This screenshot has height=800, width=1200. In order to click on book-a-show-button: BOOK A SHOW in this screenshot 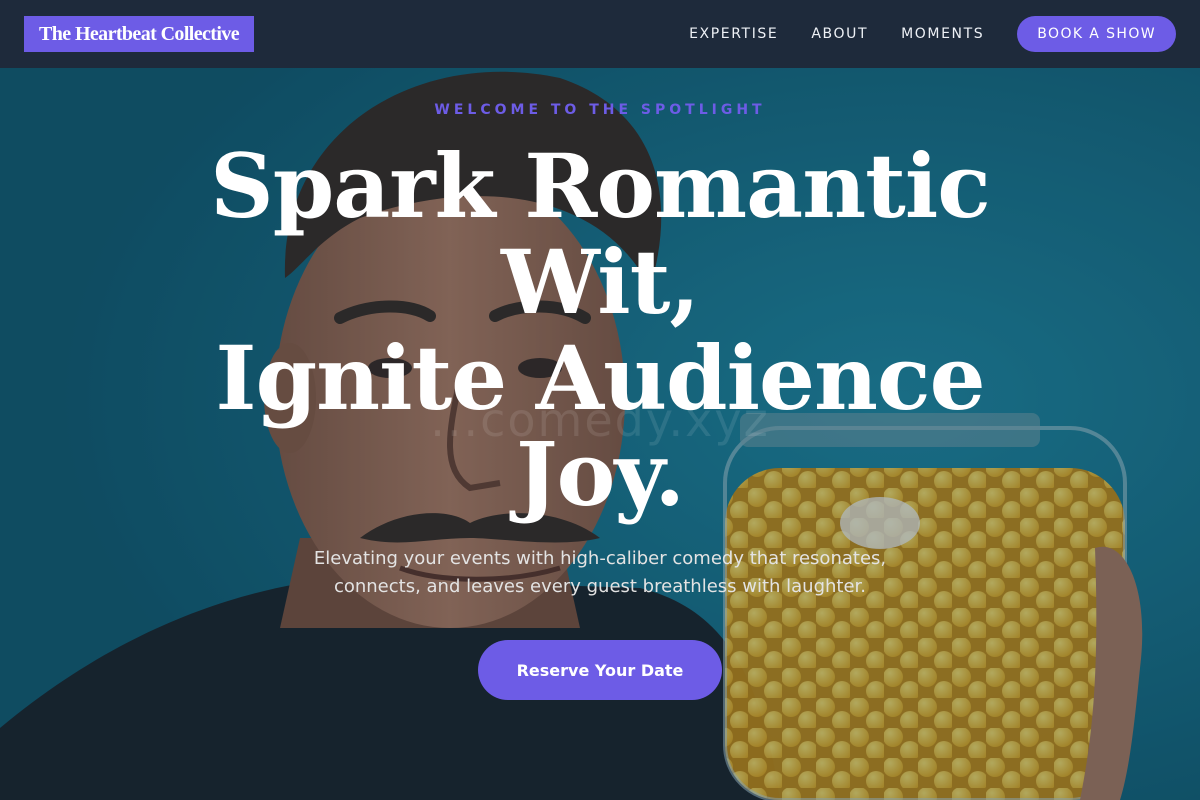, I will do `click(1096, 34)`.